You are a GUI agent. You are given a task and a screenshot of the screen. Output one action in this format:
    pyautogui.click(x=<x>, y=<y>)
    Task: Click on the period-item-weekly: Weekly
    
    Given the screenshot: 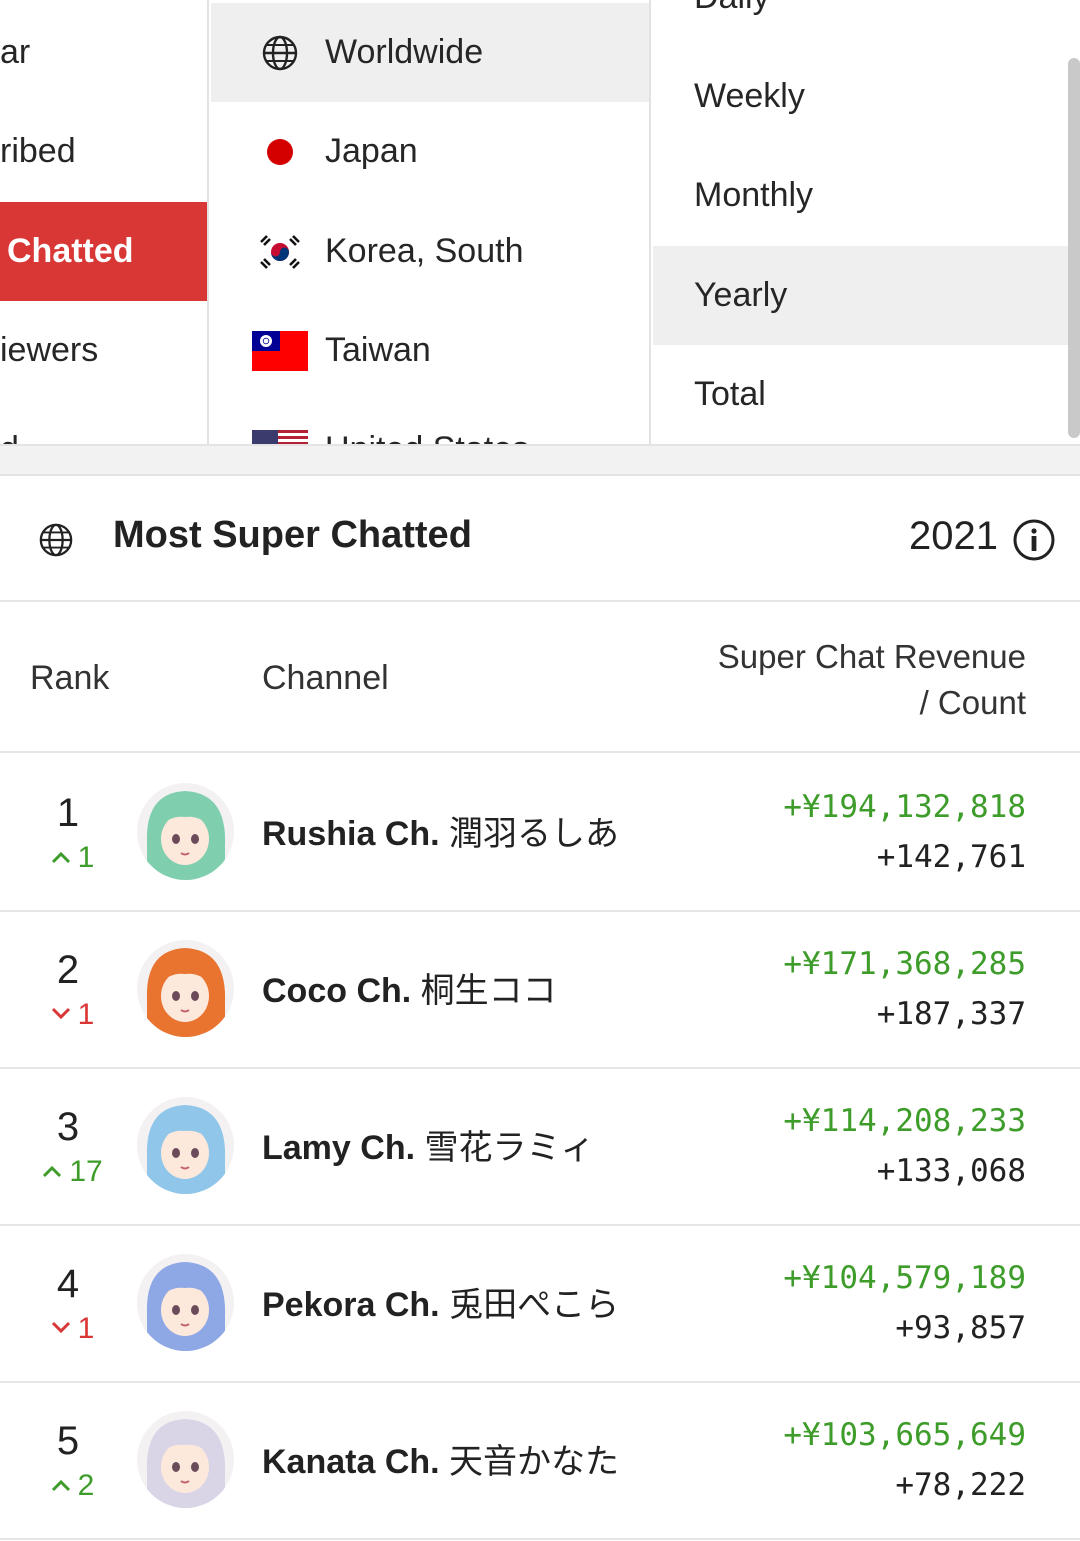 What is the action you would take?
    pyautogui.click(x=866, y=96)
    